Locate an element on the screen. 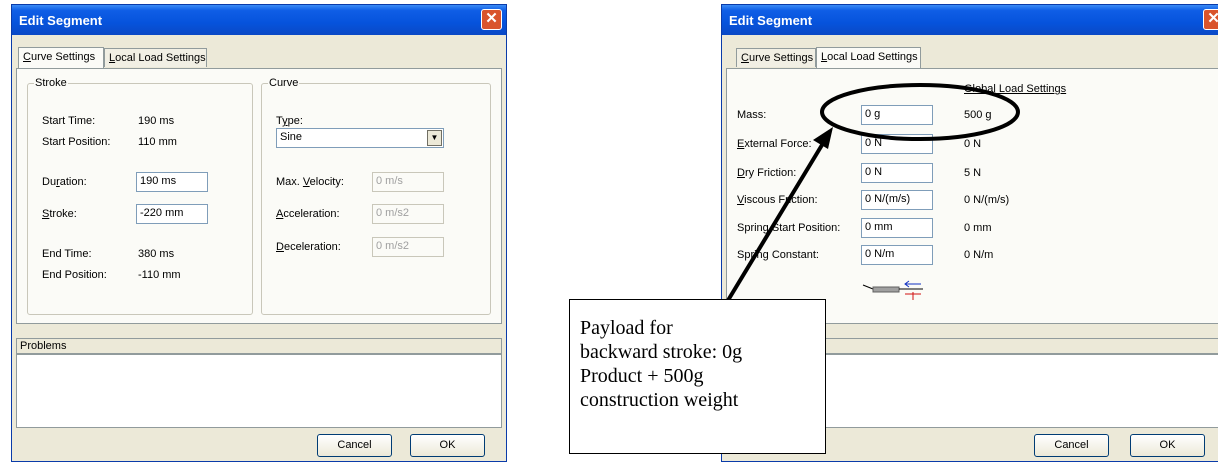  annotation-line: Product + 500g is located at coordinates (642, 376).